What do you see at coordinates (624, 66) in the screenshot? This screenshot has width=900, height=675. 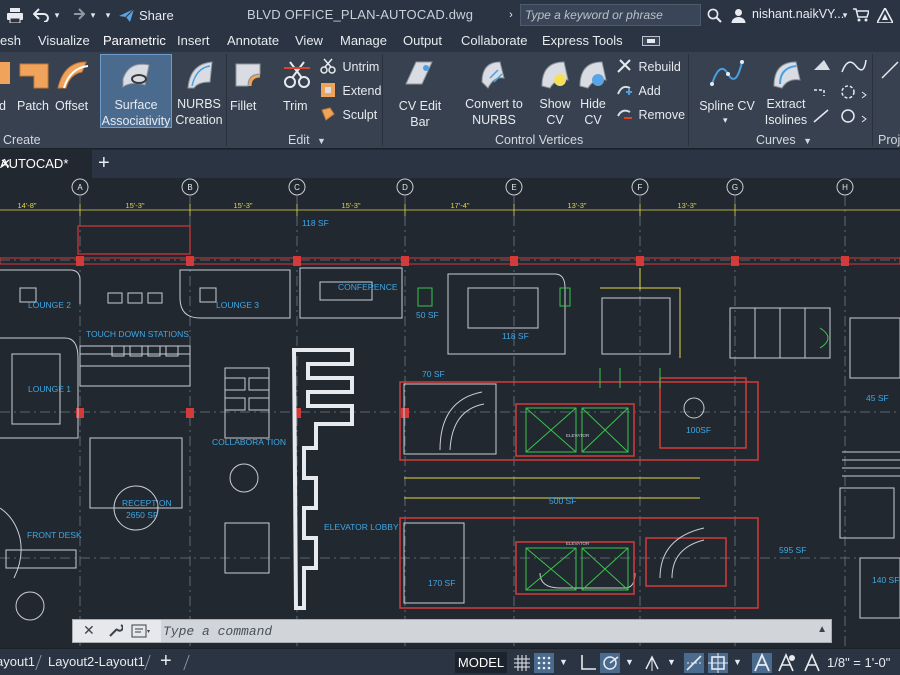 I see `rebuild-icon` at bounding box center [624, 66].